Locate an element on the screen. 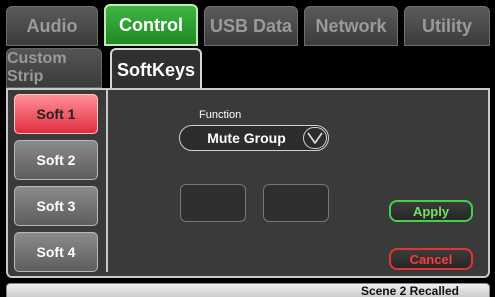 The height and width of the screenshot is (297, 495). softkey-1-button: Soft 1 is located at coordinates (56, 114).